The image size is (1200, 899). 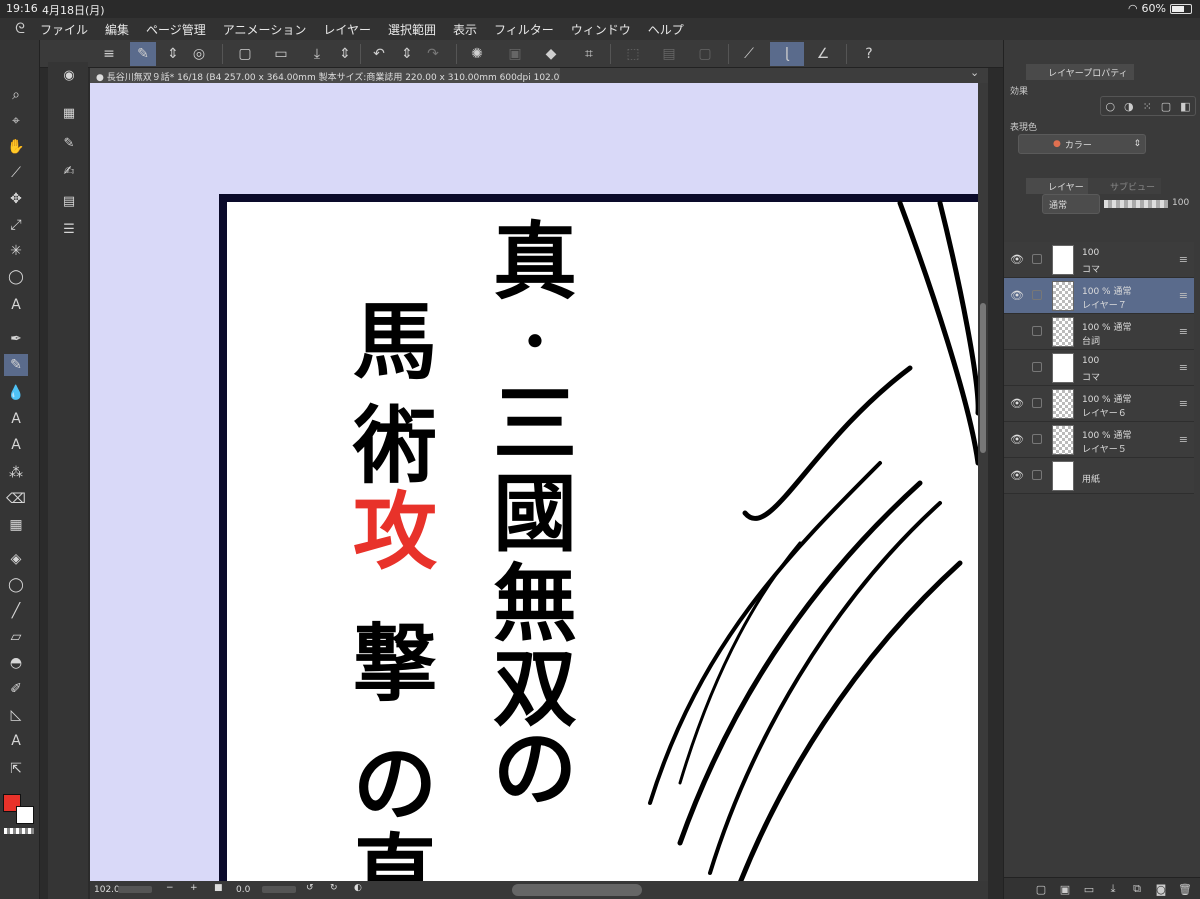 I want to click on trash-icon: 🗑, so click(x=1185, y=889).